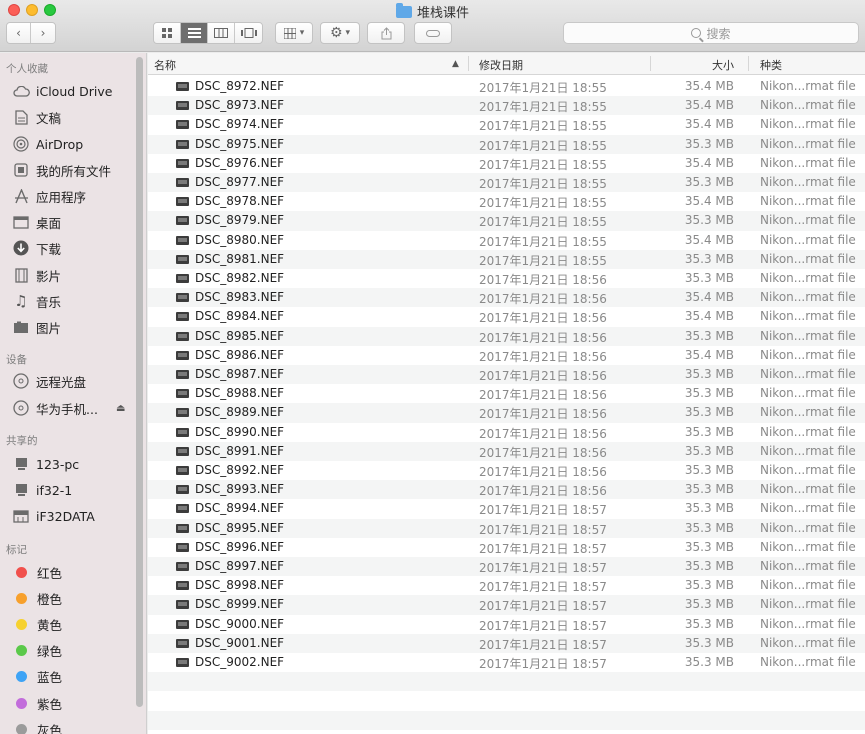 This screenshot has width=865, height=734. Describe the element at coordinates (771, 65) in the screenshot. I see `column-header-kind: 种类` at that location.